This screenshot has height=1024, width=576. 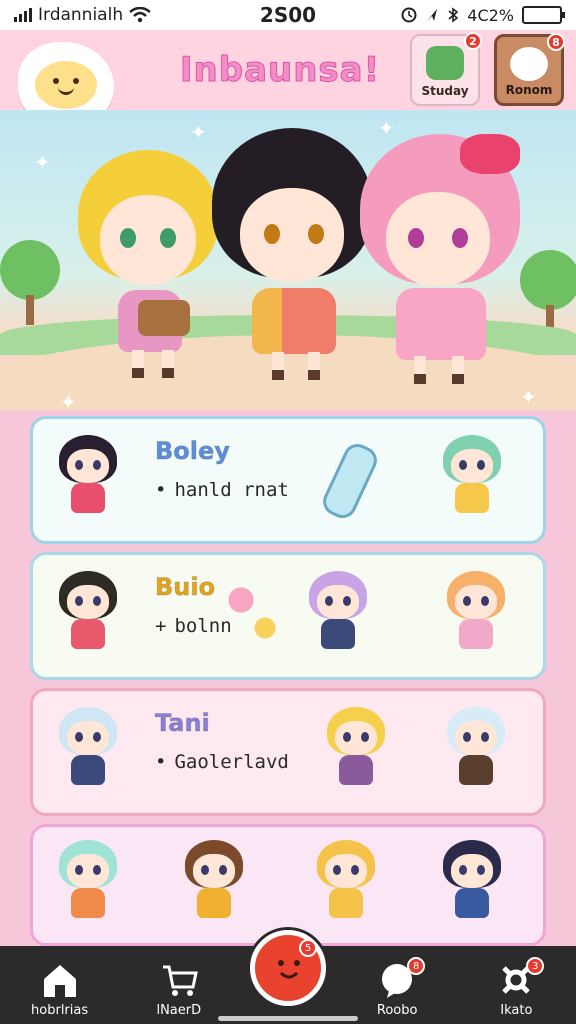 What do you see at coordinates (397, 987) in the screenshot?
I see `nav-chat: 8 Roobo` at bounding box center [397, 987].